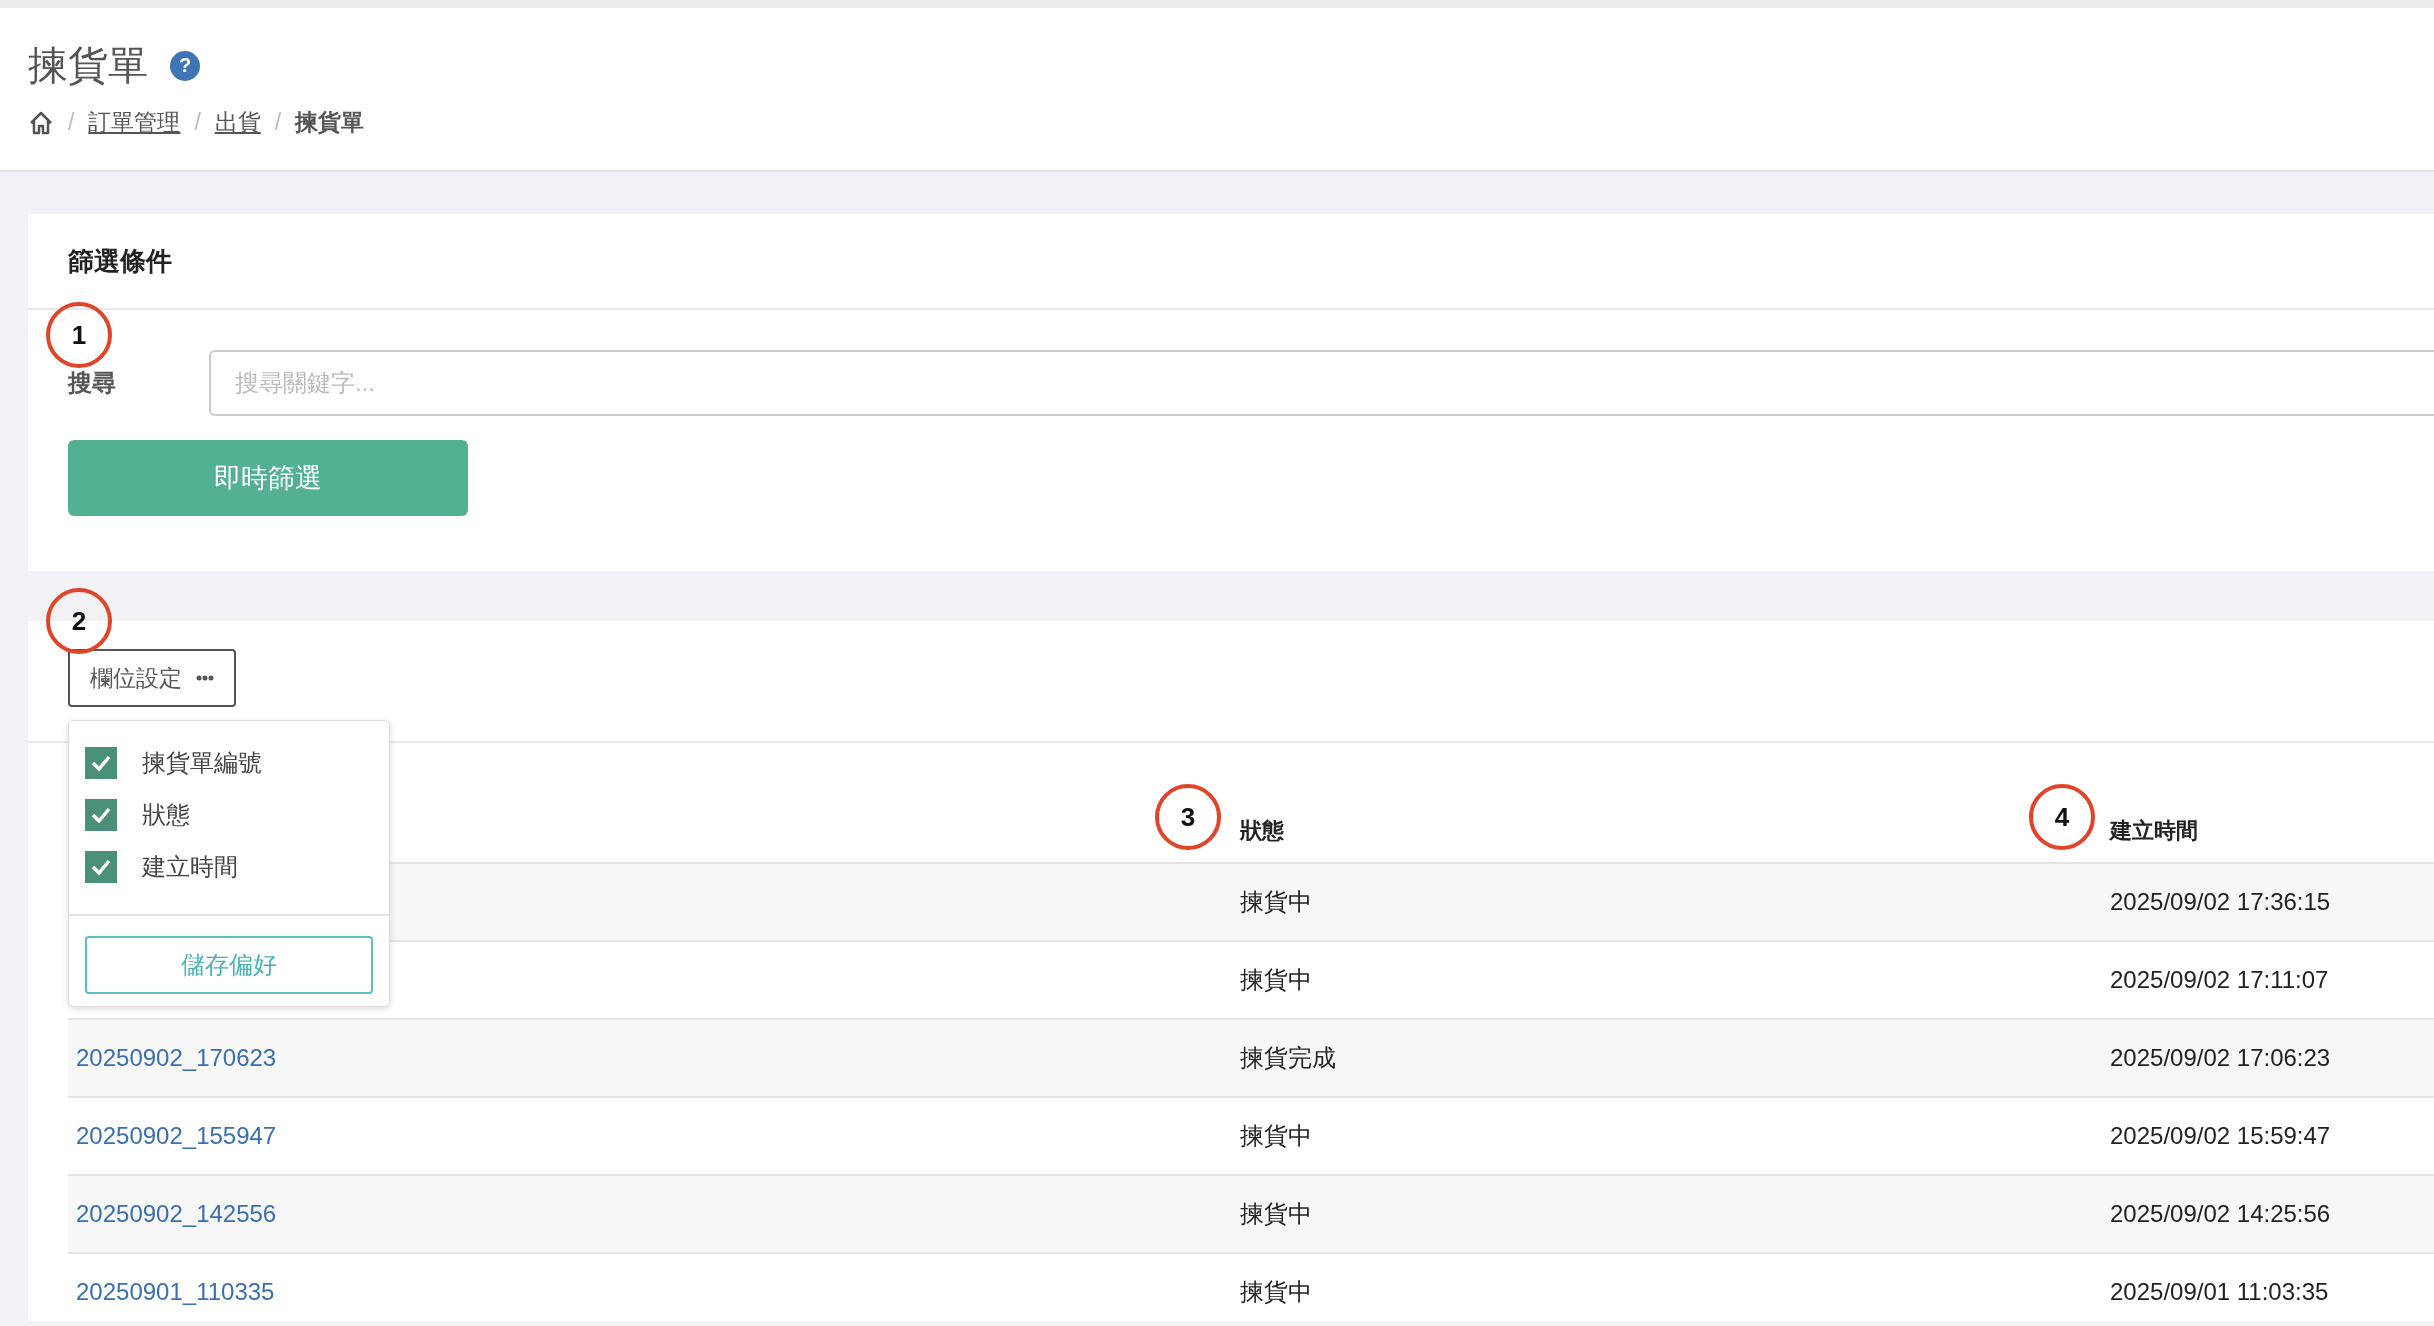 The width and height of the screenshot is (2434, 1326). What do you see at coordinates (650, 1292) in the screenshot?
I see `order-link: 20250901_110335` at bounding box center [650, 1292].